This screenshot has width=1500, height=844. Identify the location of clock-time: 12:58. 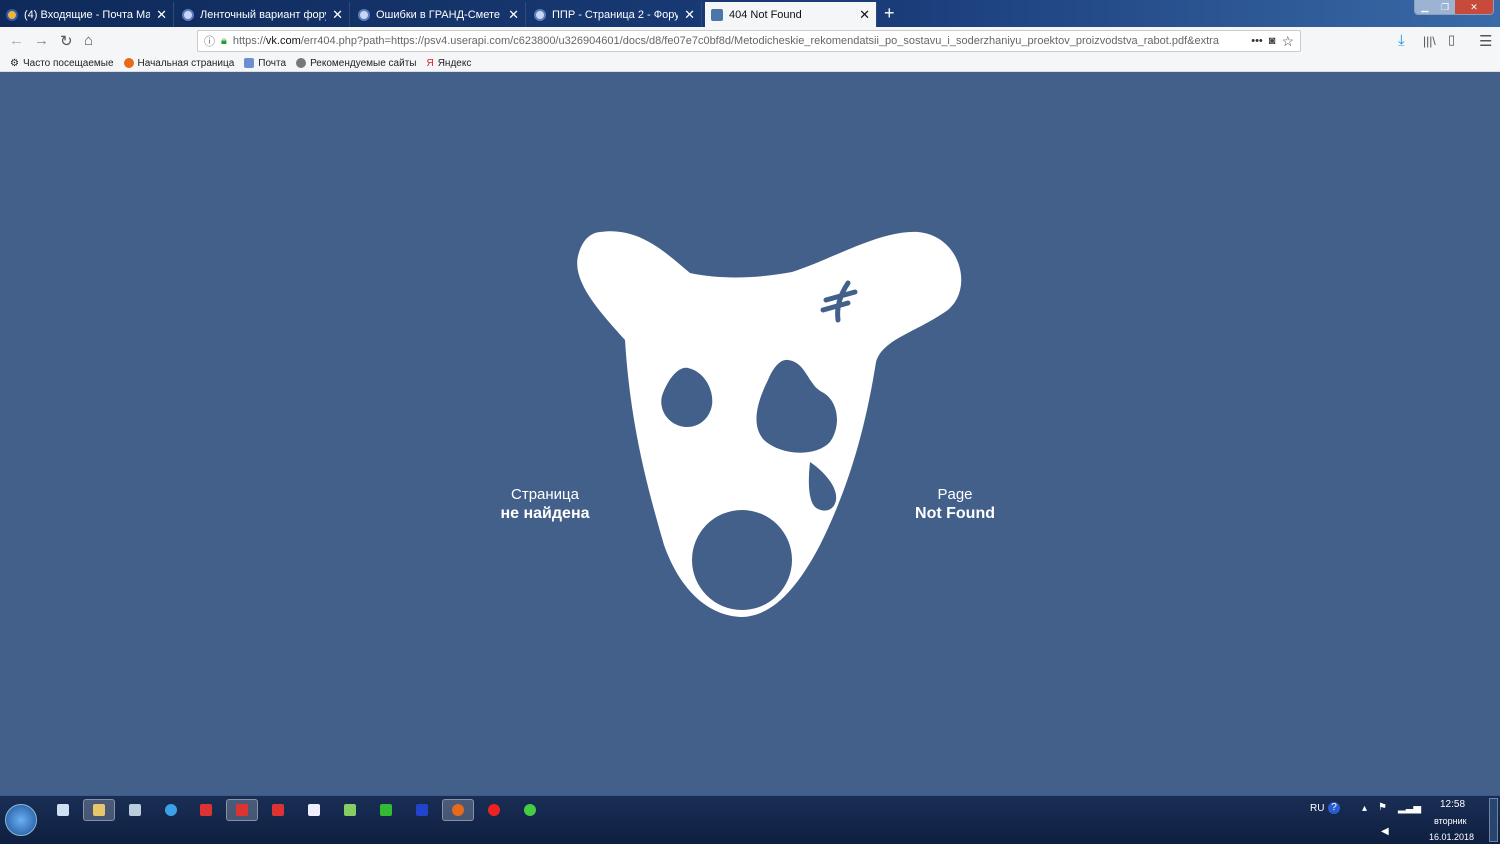
(1452, 804).